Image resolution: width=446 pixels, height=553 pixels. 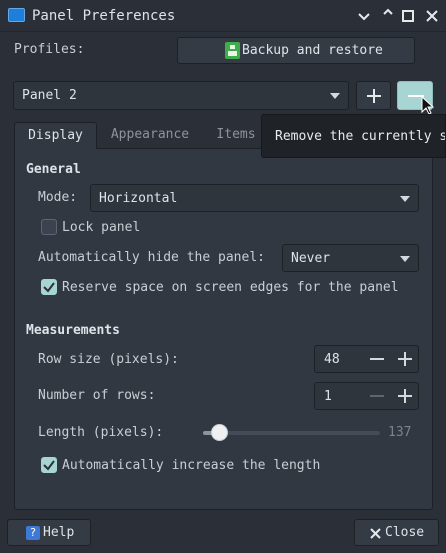 I want to click on row-size-increment-button, so click(x=405, y=359).